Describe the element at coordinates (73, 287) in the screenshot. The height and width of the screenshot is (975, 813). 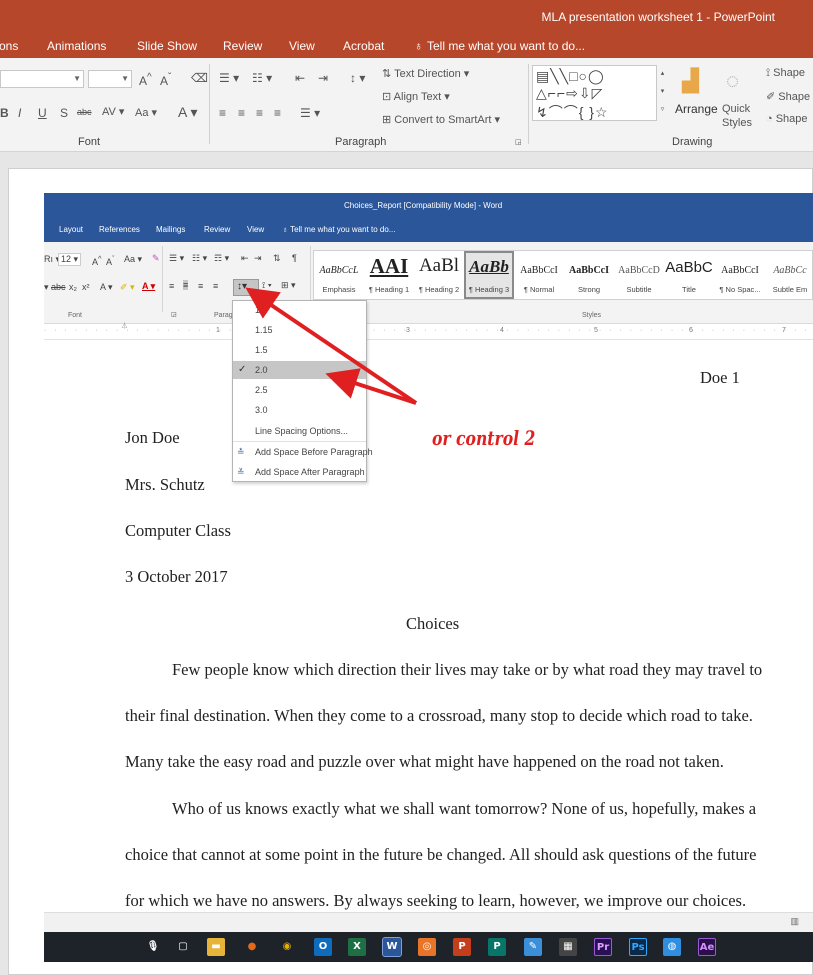
I see `subscript-icon: x₂` at that location.